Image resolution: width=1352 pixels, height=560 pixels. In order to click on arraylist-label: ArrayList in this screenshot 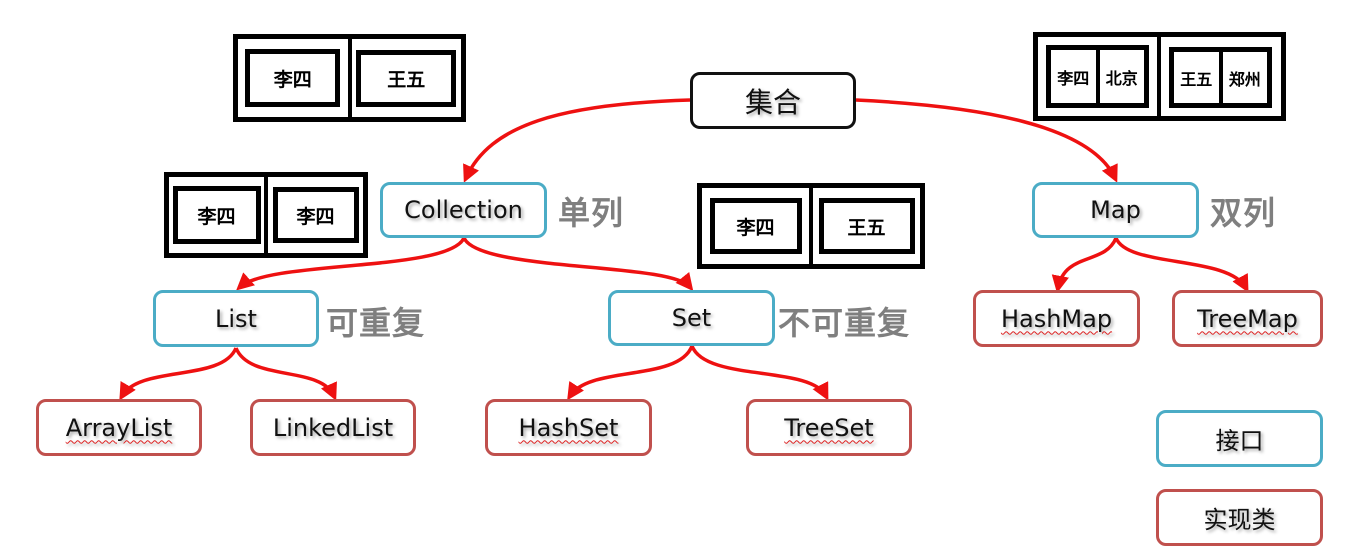, I will do `click(119, 427)`.